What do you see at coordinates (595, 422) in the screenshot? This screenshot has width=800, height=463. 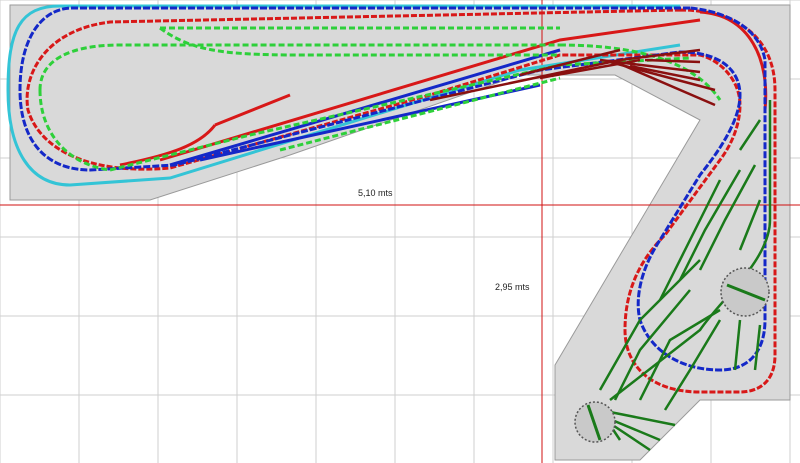 I see `turntable-lower` at bounding box center [595, 422].